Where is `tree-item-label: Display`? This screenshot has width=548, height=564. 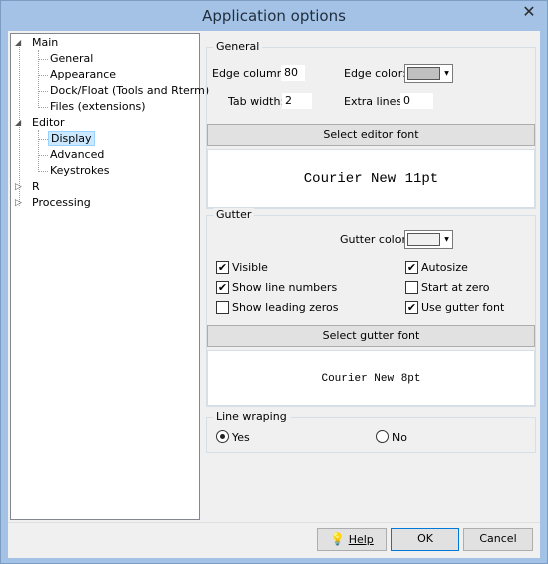
tree-item-label: Display is located at coordinates (71, 138).